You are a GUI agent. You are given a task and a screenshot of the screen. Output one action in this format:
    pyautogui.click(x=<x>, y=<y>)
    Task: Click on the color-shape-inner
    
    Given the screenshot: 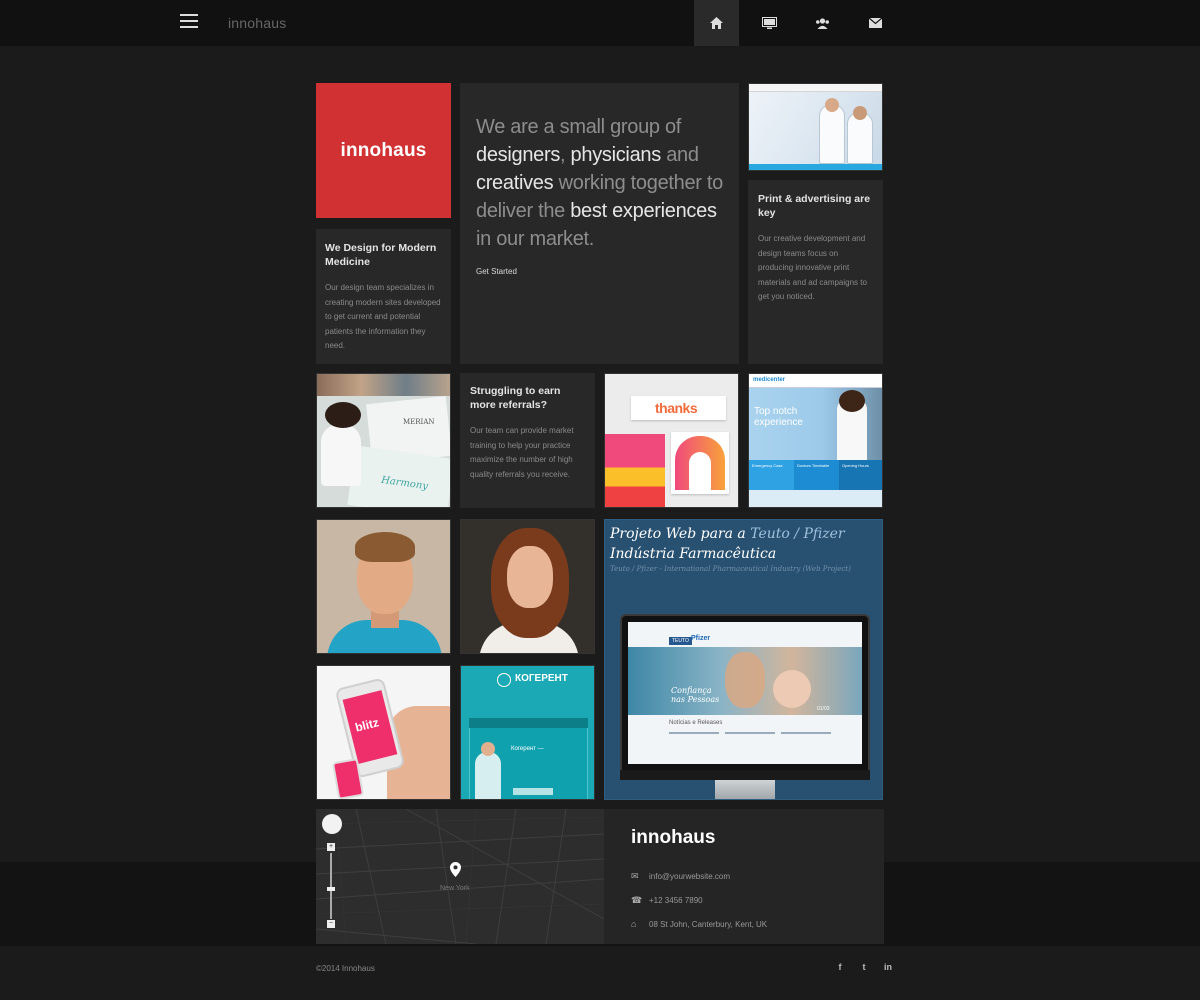 What is the action you would take?
    pyautogui.click(x=700, y=471)
    